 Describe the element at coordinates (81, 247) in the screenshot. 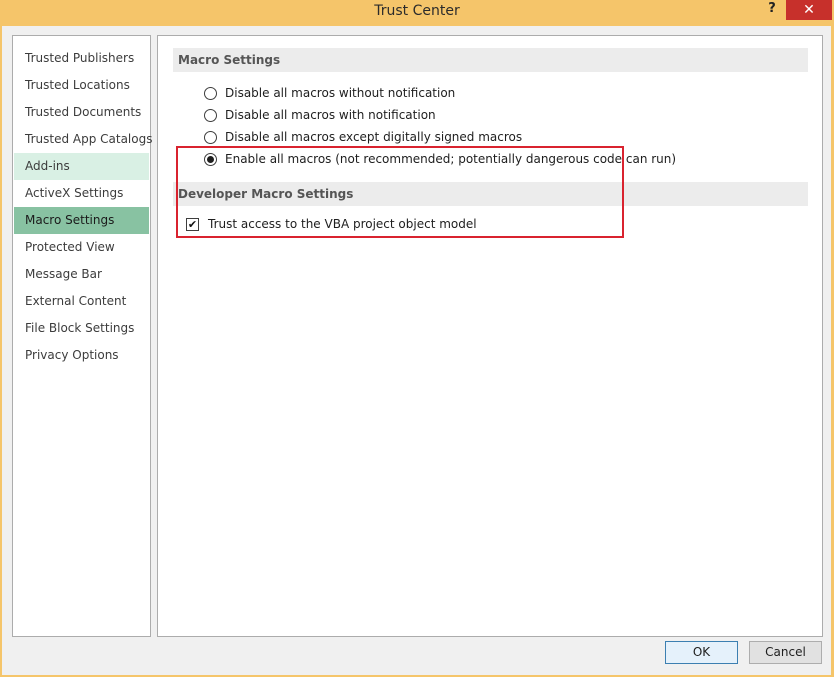

I see `sidebar-item-protected-view: Protected View` at that location.